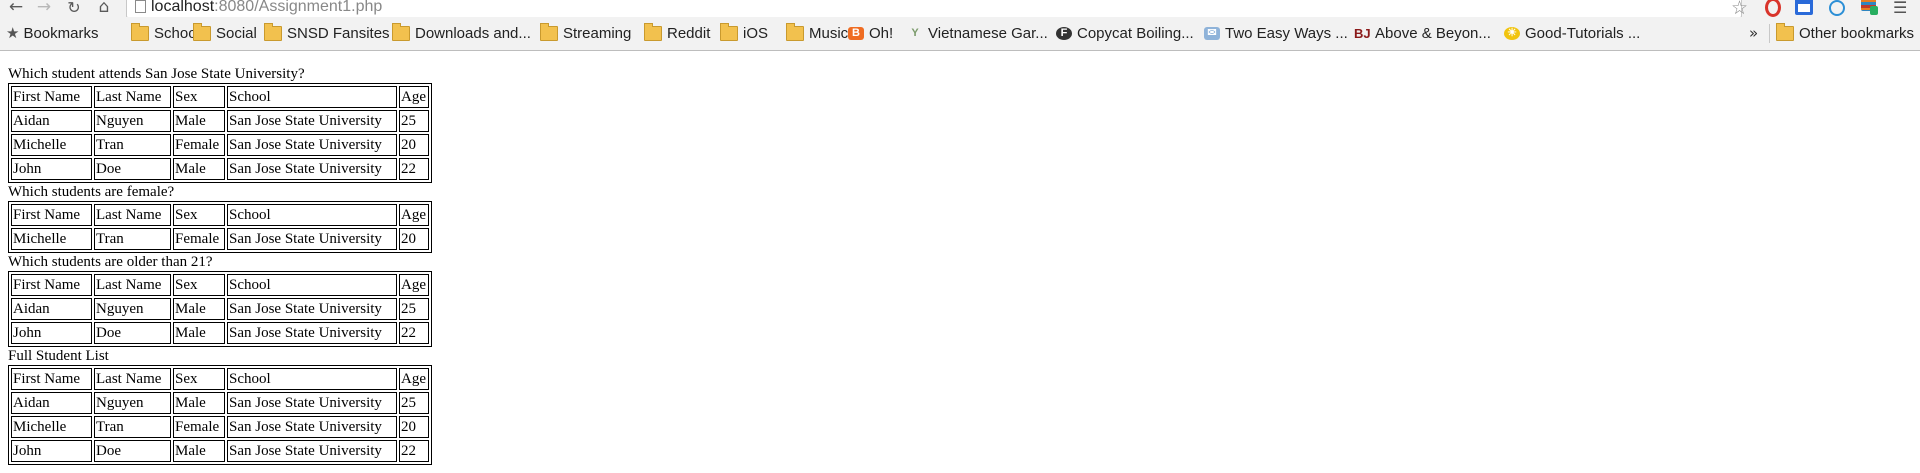 Image resolution: width=1920 pixels, height=473 pixels. Describe the element at coordinates (266, 7) in the screenshot. I see `url-text: localhost:8080/Assignment1.php` at that location.